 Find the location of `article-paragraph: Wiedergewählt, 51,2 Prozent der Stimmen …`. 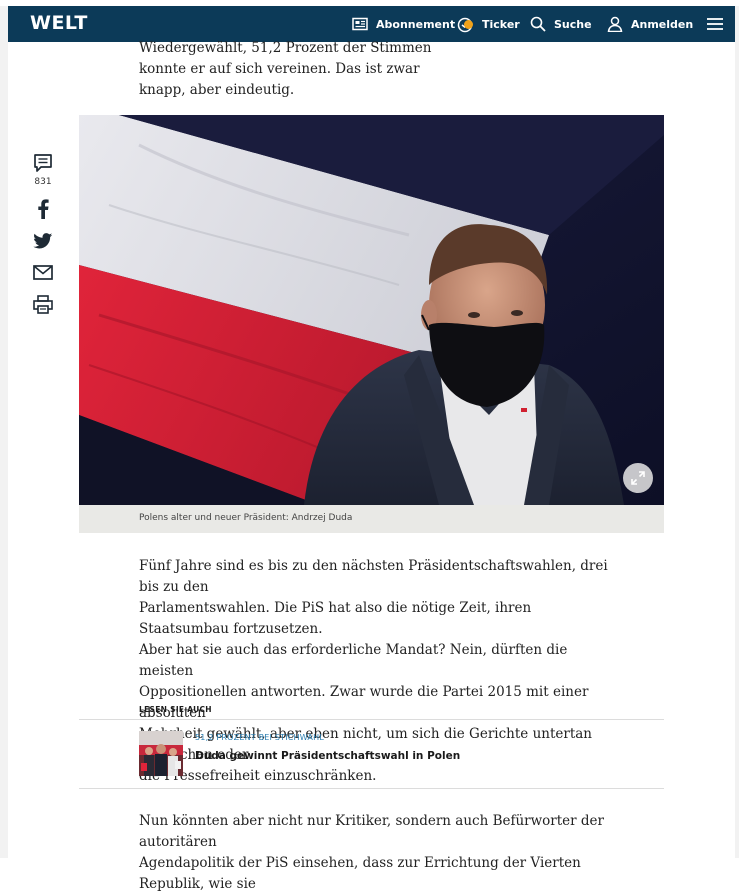

article-paragraph: Wiedergewählt, 51,2 Prozent der Stimmen … is located at coordinates (374, 69).